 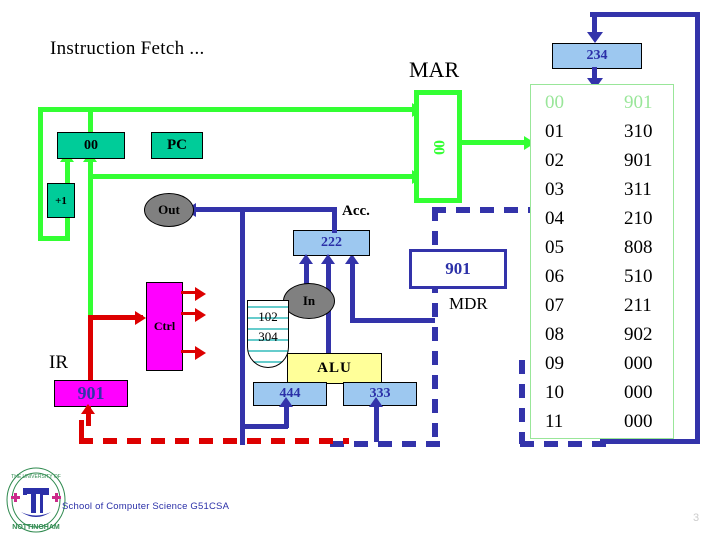 I want to click on memory-row-address: 01, so click(x=554, y=131).